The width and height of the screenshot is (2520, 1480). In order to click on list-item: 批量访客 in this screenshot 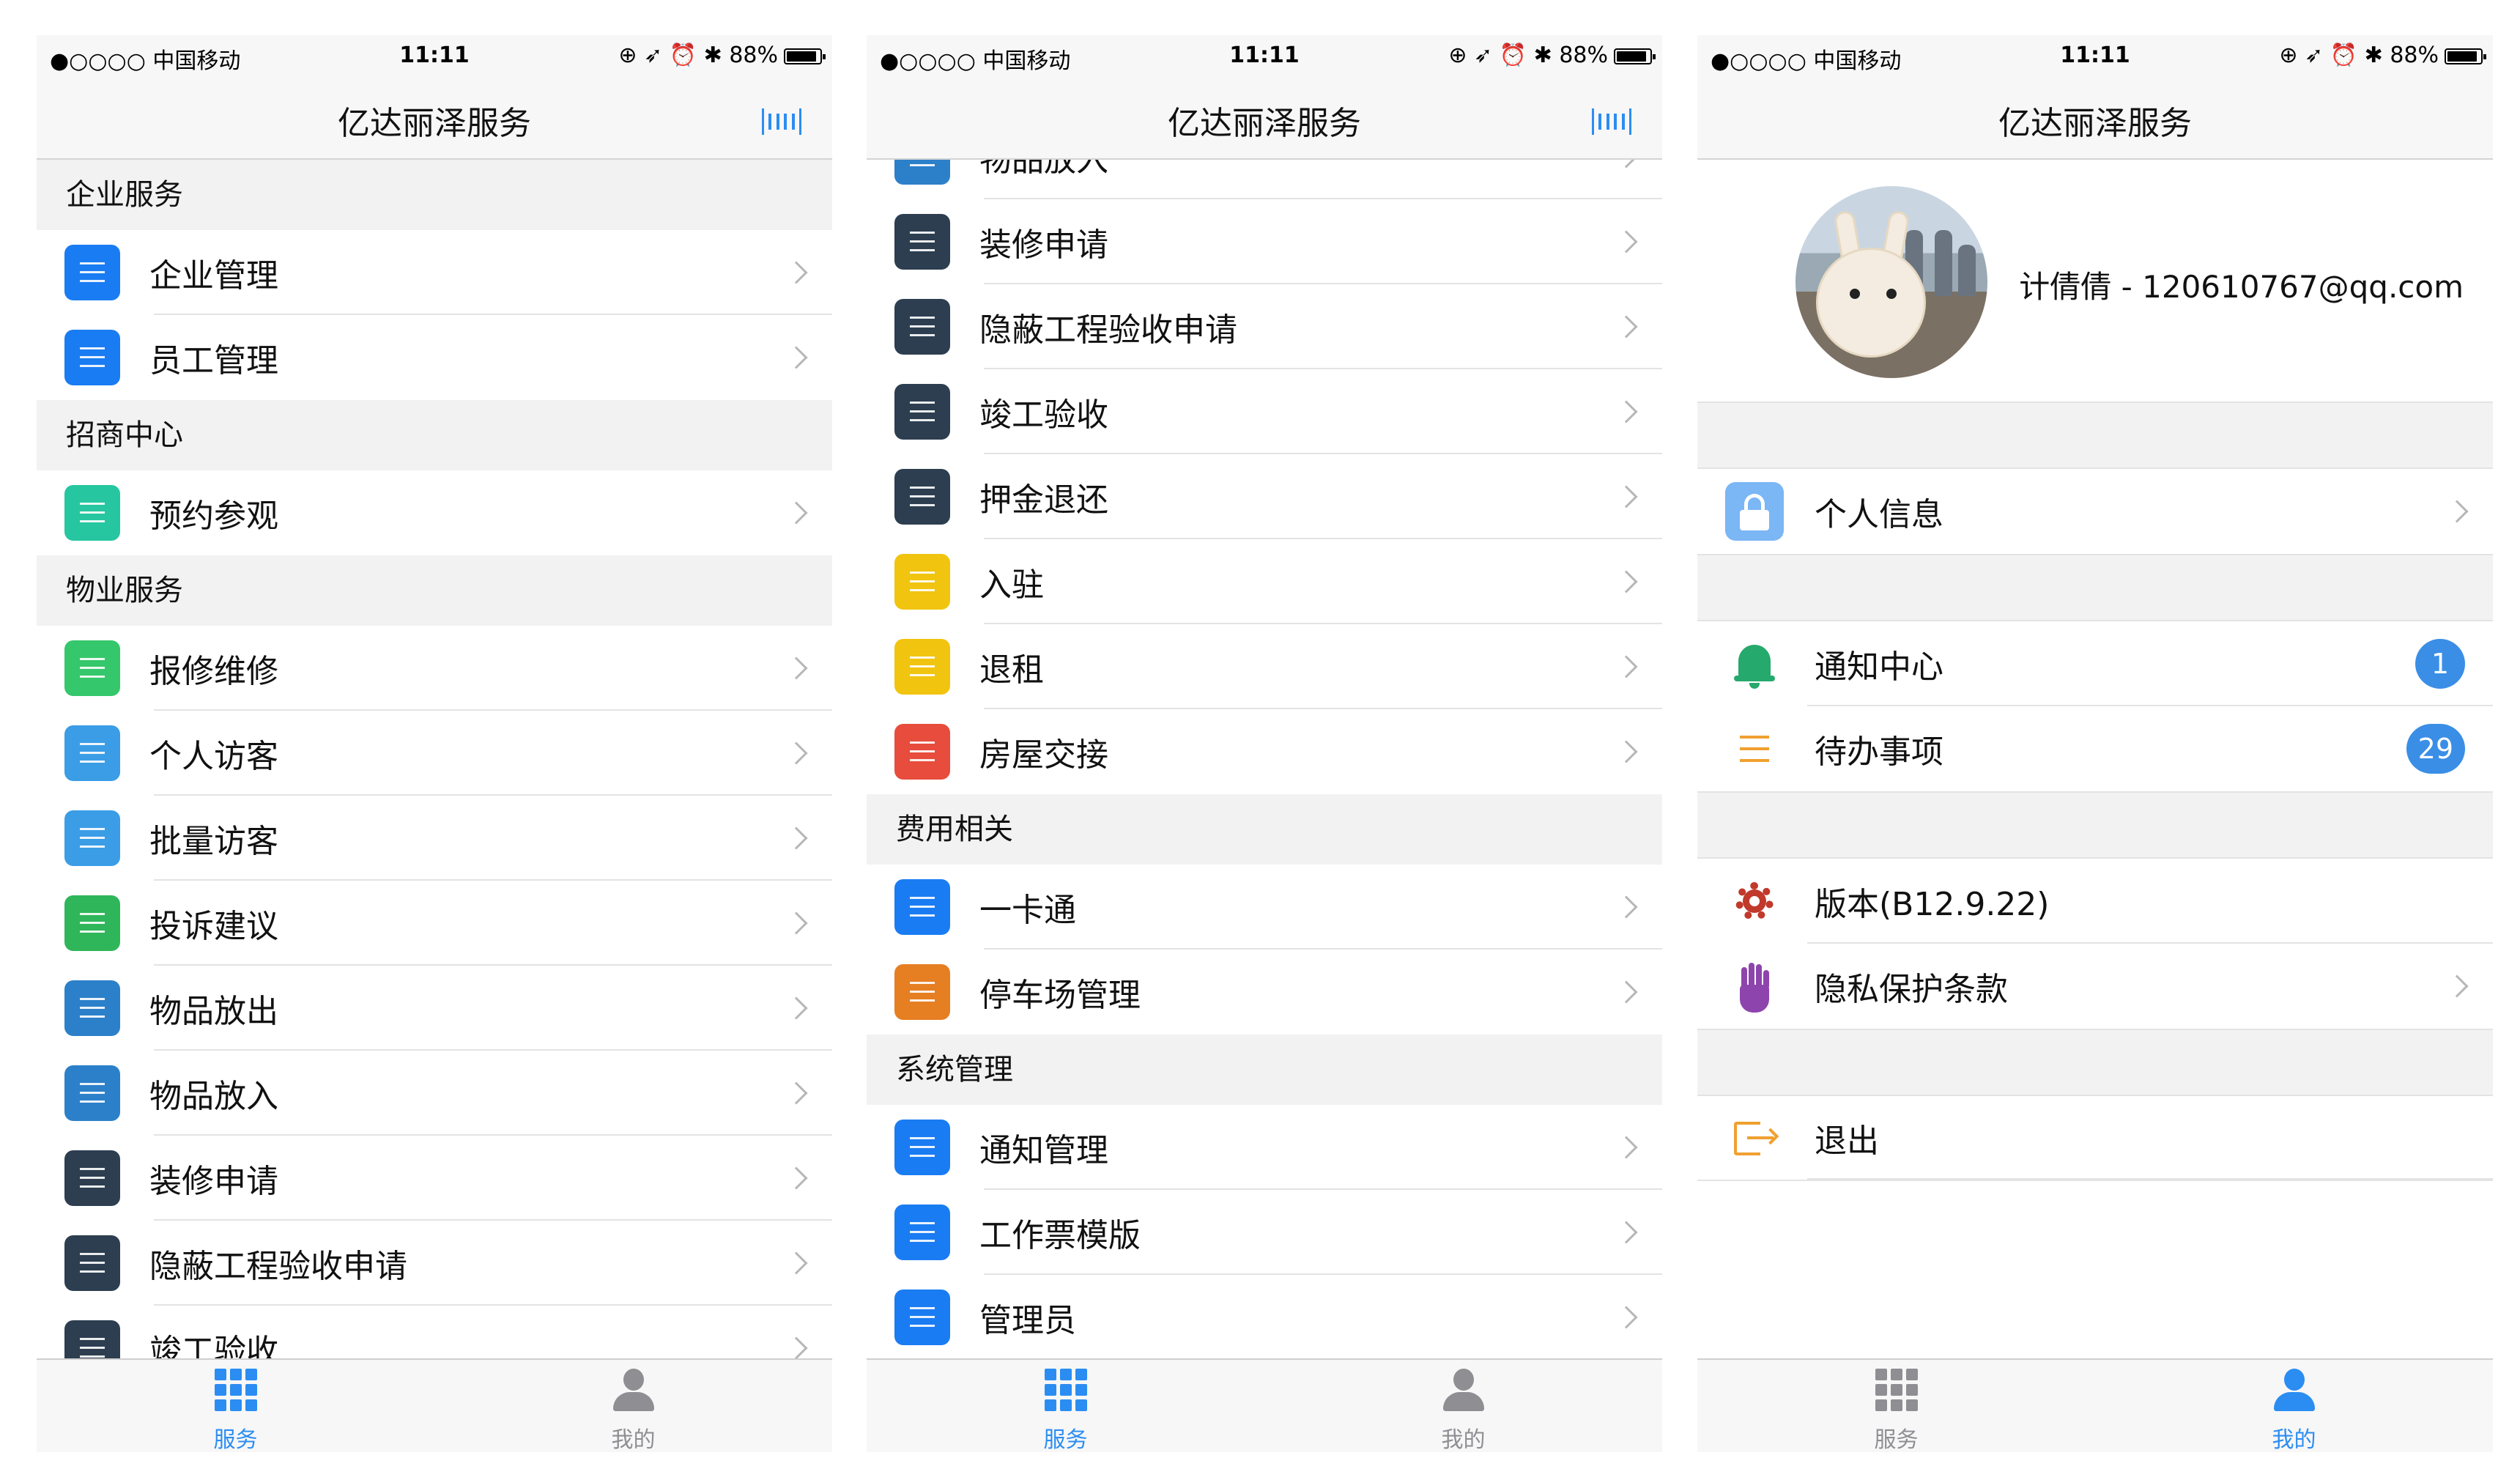, I will do `click(434, 838)`.